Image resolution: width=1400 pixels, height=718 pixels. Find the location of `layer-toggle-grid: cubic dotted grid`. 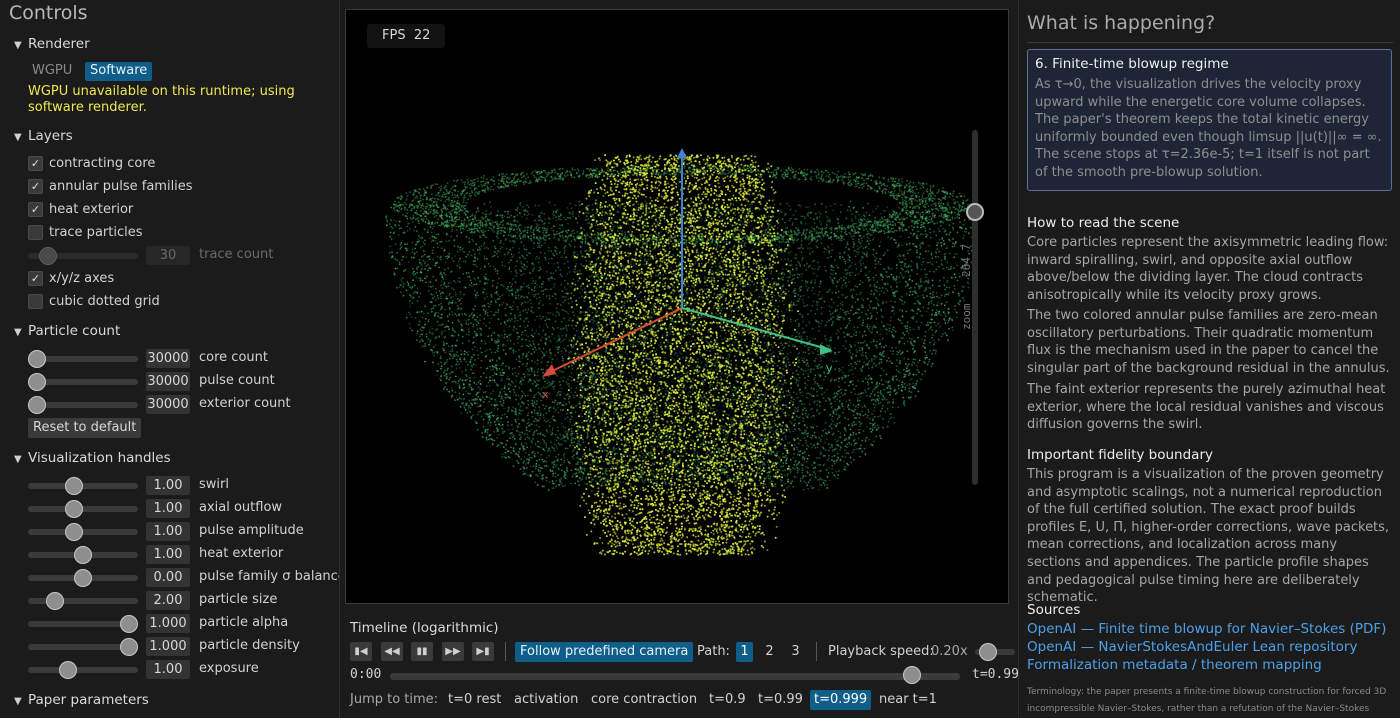

layer-toggle-grid: cubic dotted grid is located at coordinates (94, 301).